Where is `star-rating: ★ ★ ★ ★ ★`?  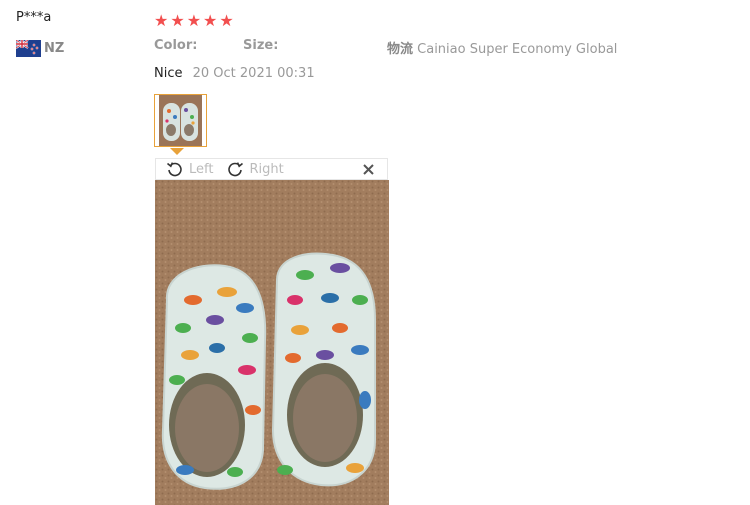
star-rating: ★ ★ ★ ★ ★ is located at coordinates (194, 21).